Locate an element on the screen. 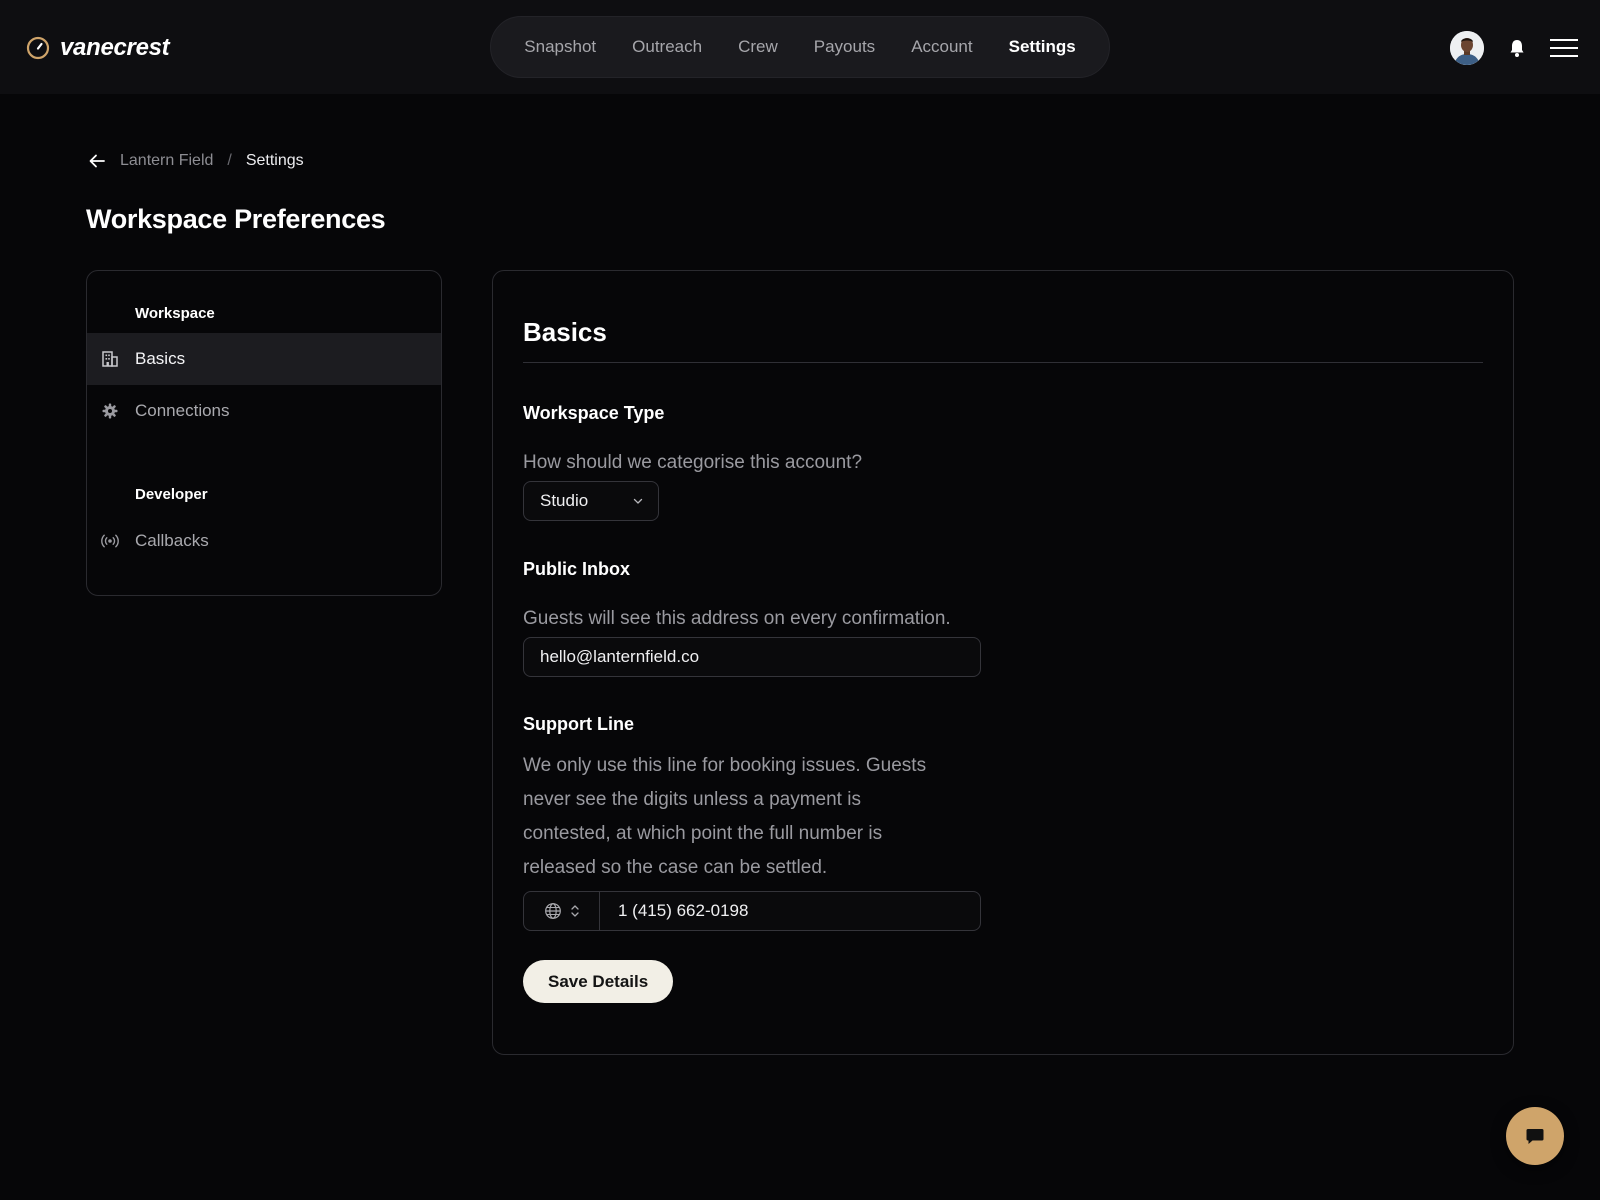  chat-bubble-icon is located at coordinates (1535, 1136).